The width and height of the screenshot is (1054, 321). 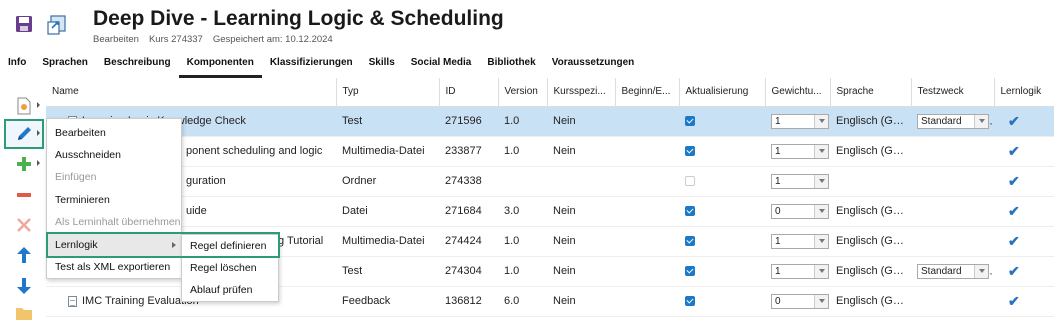 I want to click on cell-sprache, so click(x=870, y=181).